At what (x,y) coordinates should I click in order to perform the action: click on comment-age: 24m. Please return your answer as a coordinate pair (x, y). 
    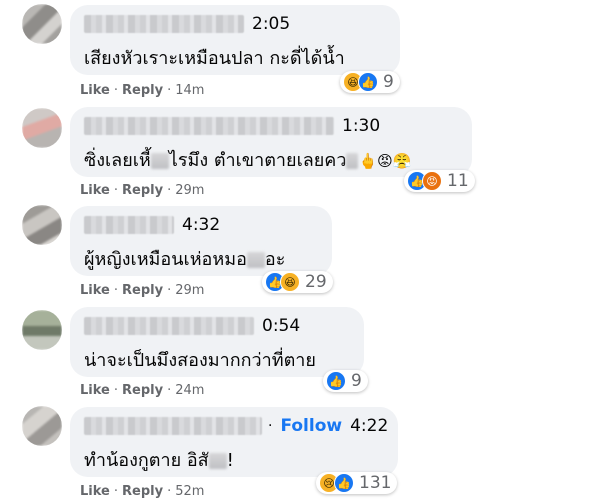
    Looking at the image, I should click on (189, 390).